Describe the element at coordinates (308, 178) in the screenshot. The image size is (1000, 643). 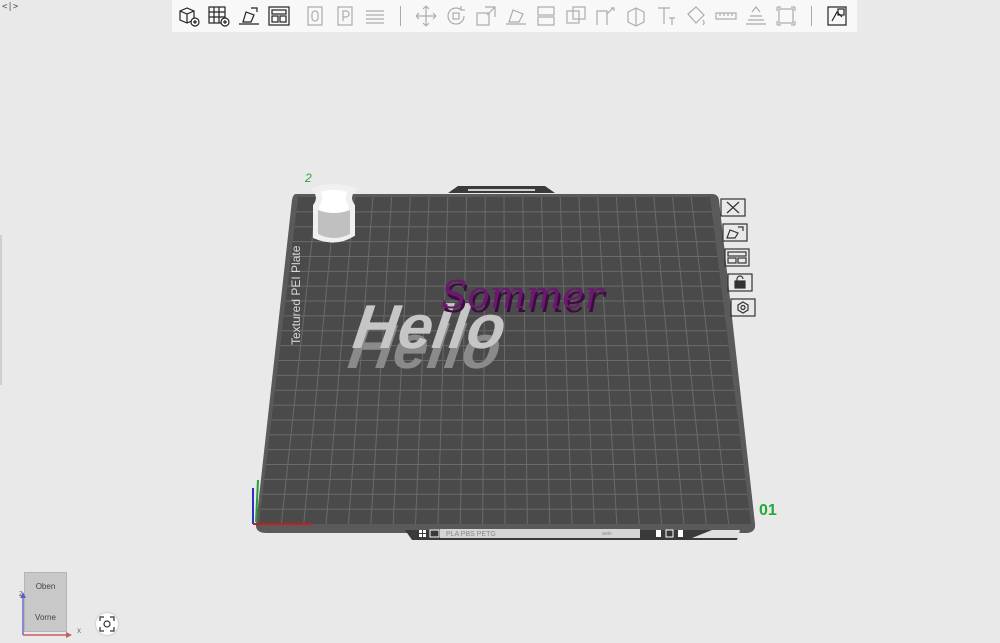
I see `object-badge: 2` at that location.